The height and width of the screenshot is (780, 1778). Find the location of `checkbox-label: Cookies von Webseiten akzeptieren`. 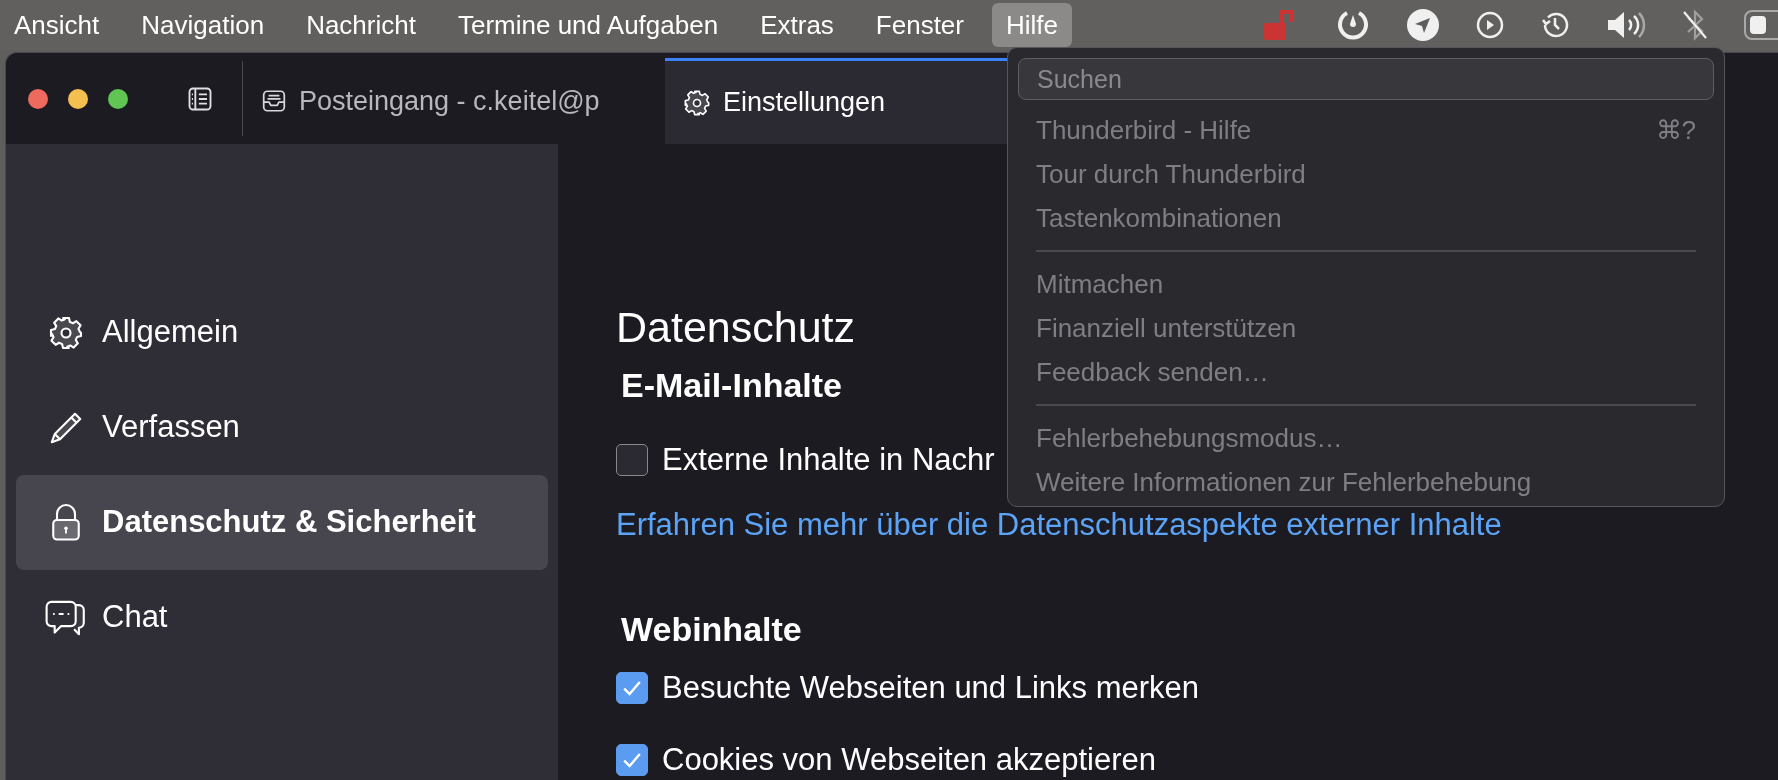

checkbox-label: Cookies von Webseiten akzeptieren is located at coordinates (909, 760).